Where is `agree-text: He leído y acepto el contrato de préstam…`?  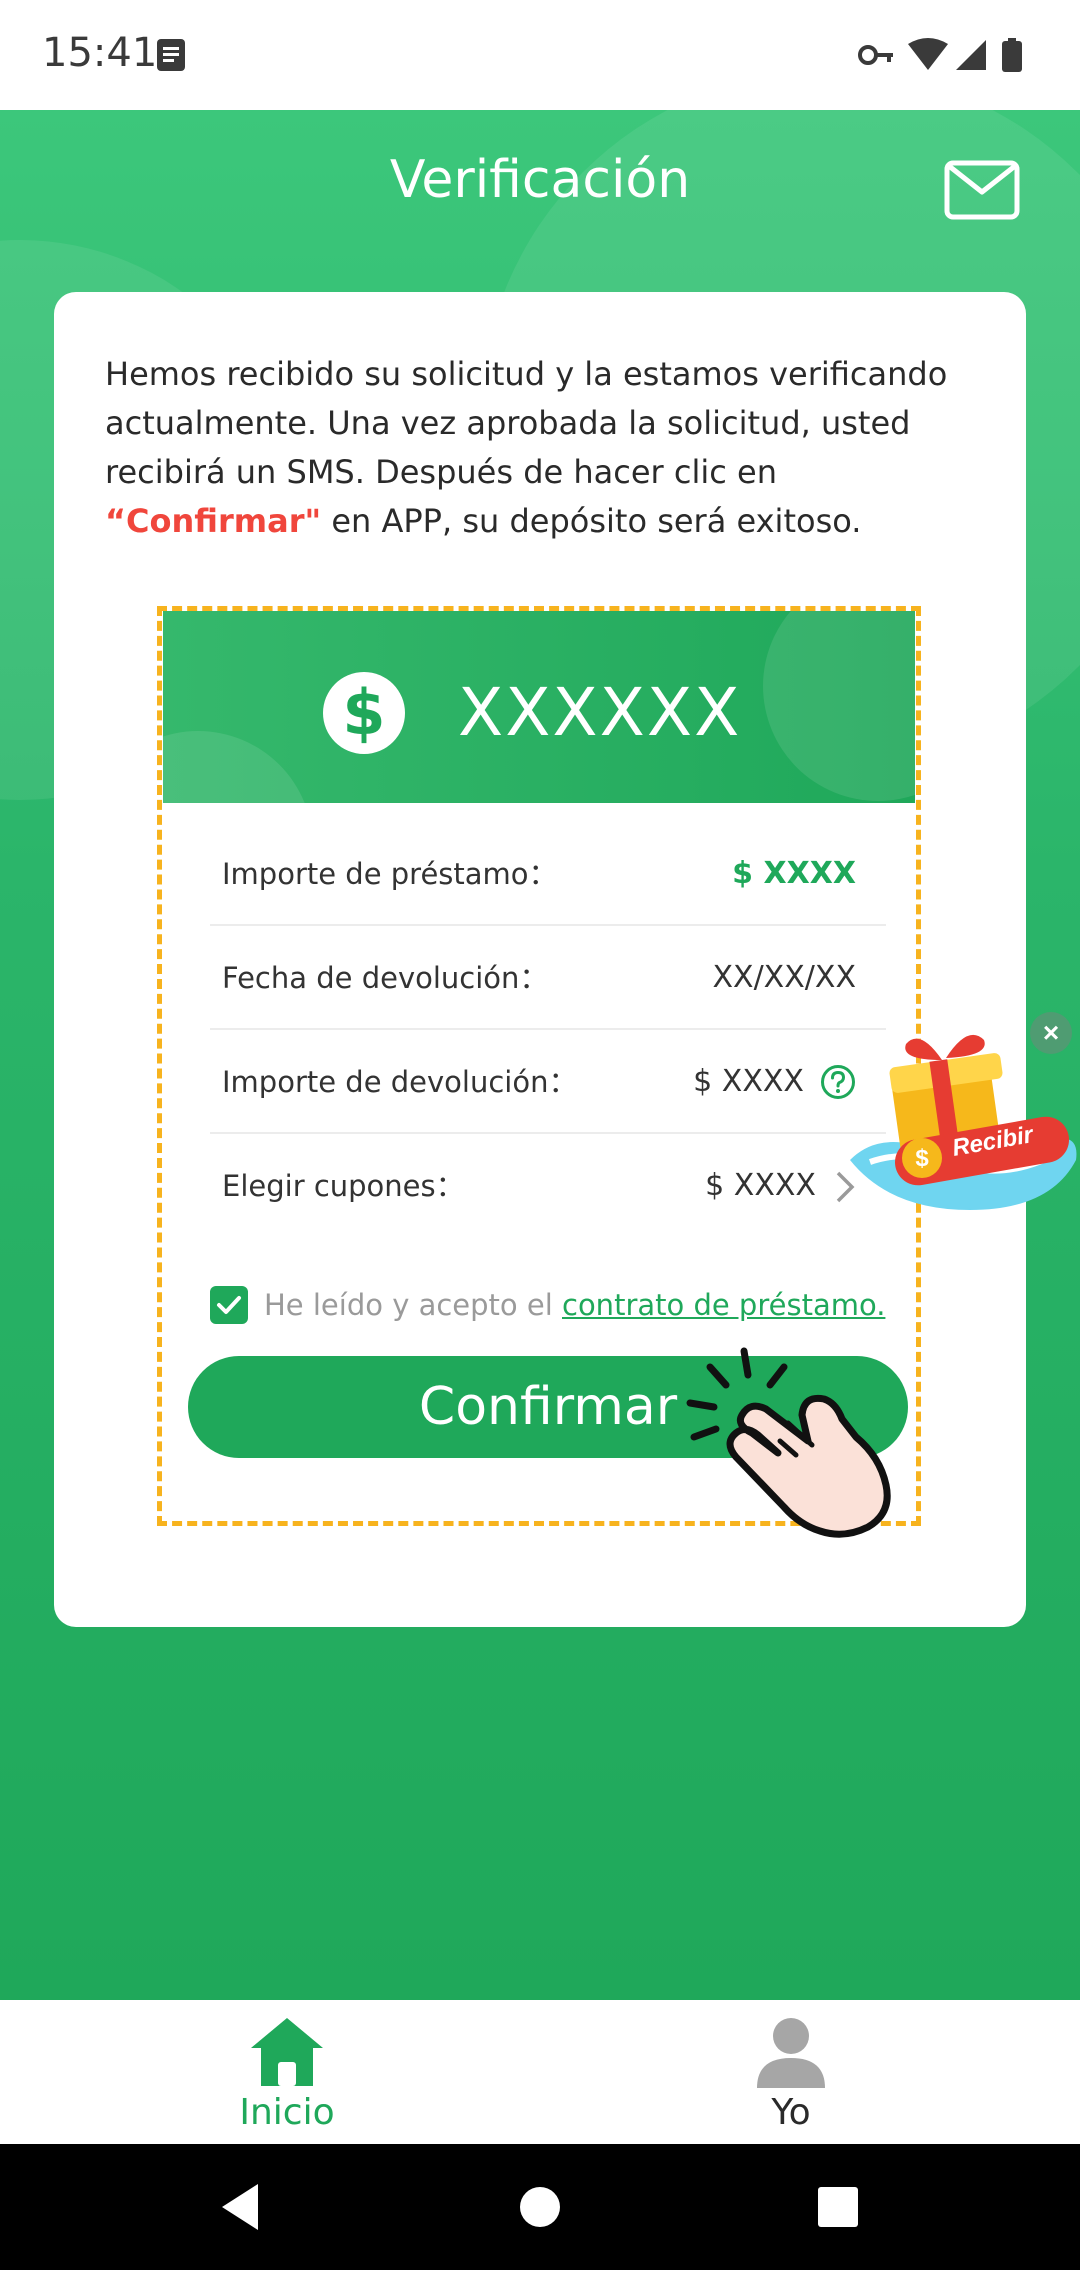
agree-text: He leído y acepto el contrato de préstam… is located at coordinates (574, 1305).